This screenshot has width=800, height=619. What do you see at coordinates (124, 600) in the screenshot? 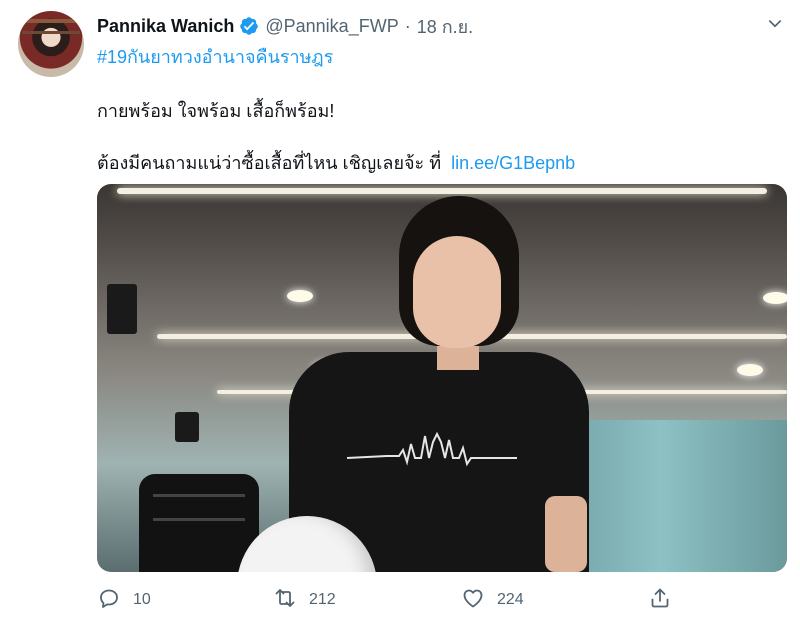
I see `reply-button: 10` at bounding box center [124, 600].